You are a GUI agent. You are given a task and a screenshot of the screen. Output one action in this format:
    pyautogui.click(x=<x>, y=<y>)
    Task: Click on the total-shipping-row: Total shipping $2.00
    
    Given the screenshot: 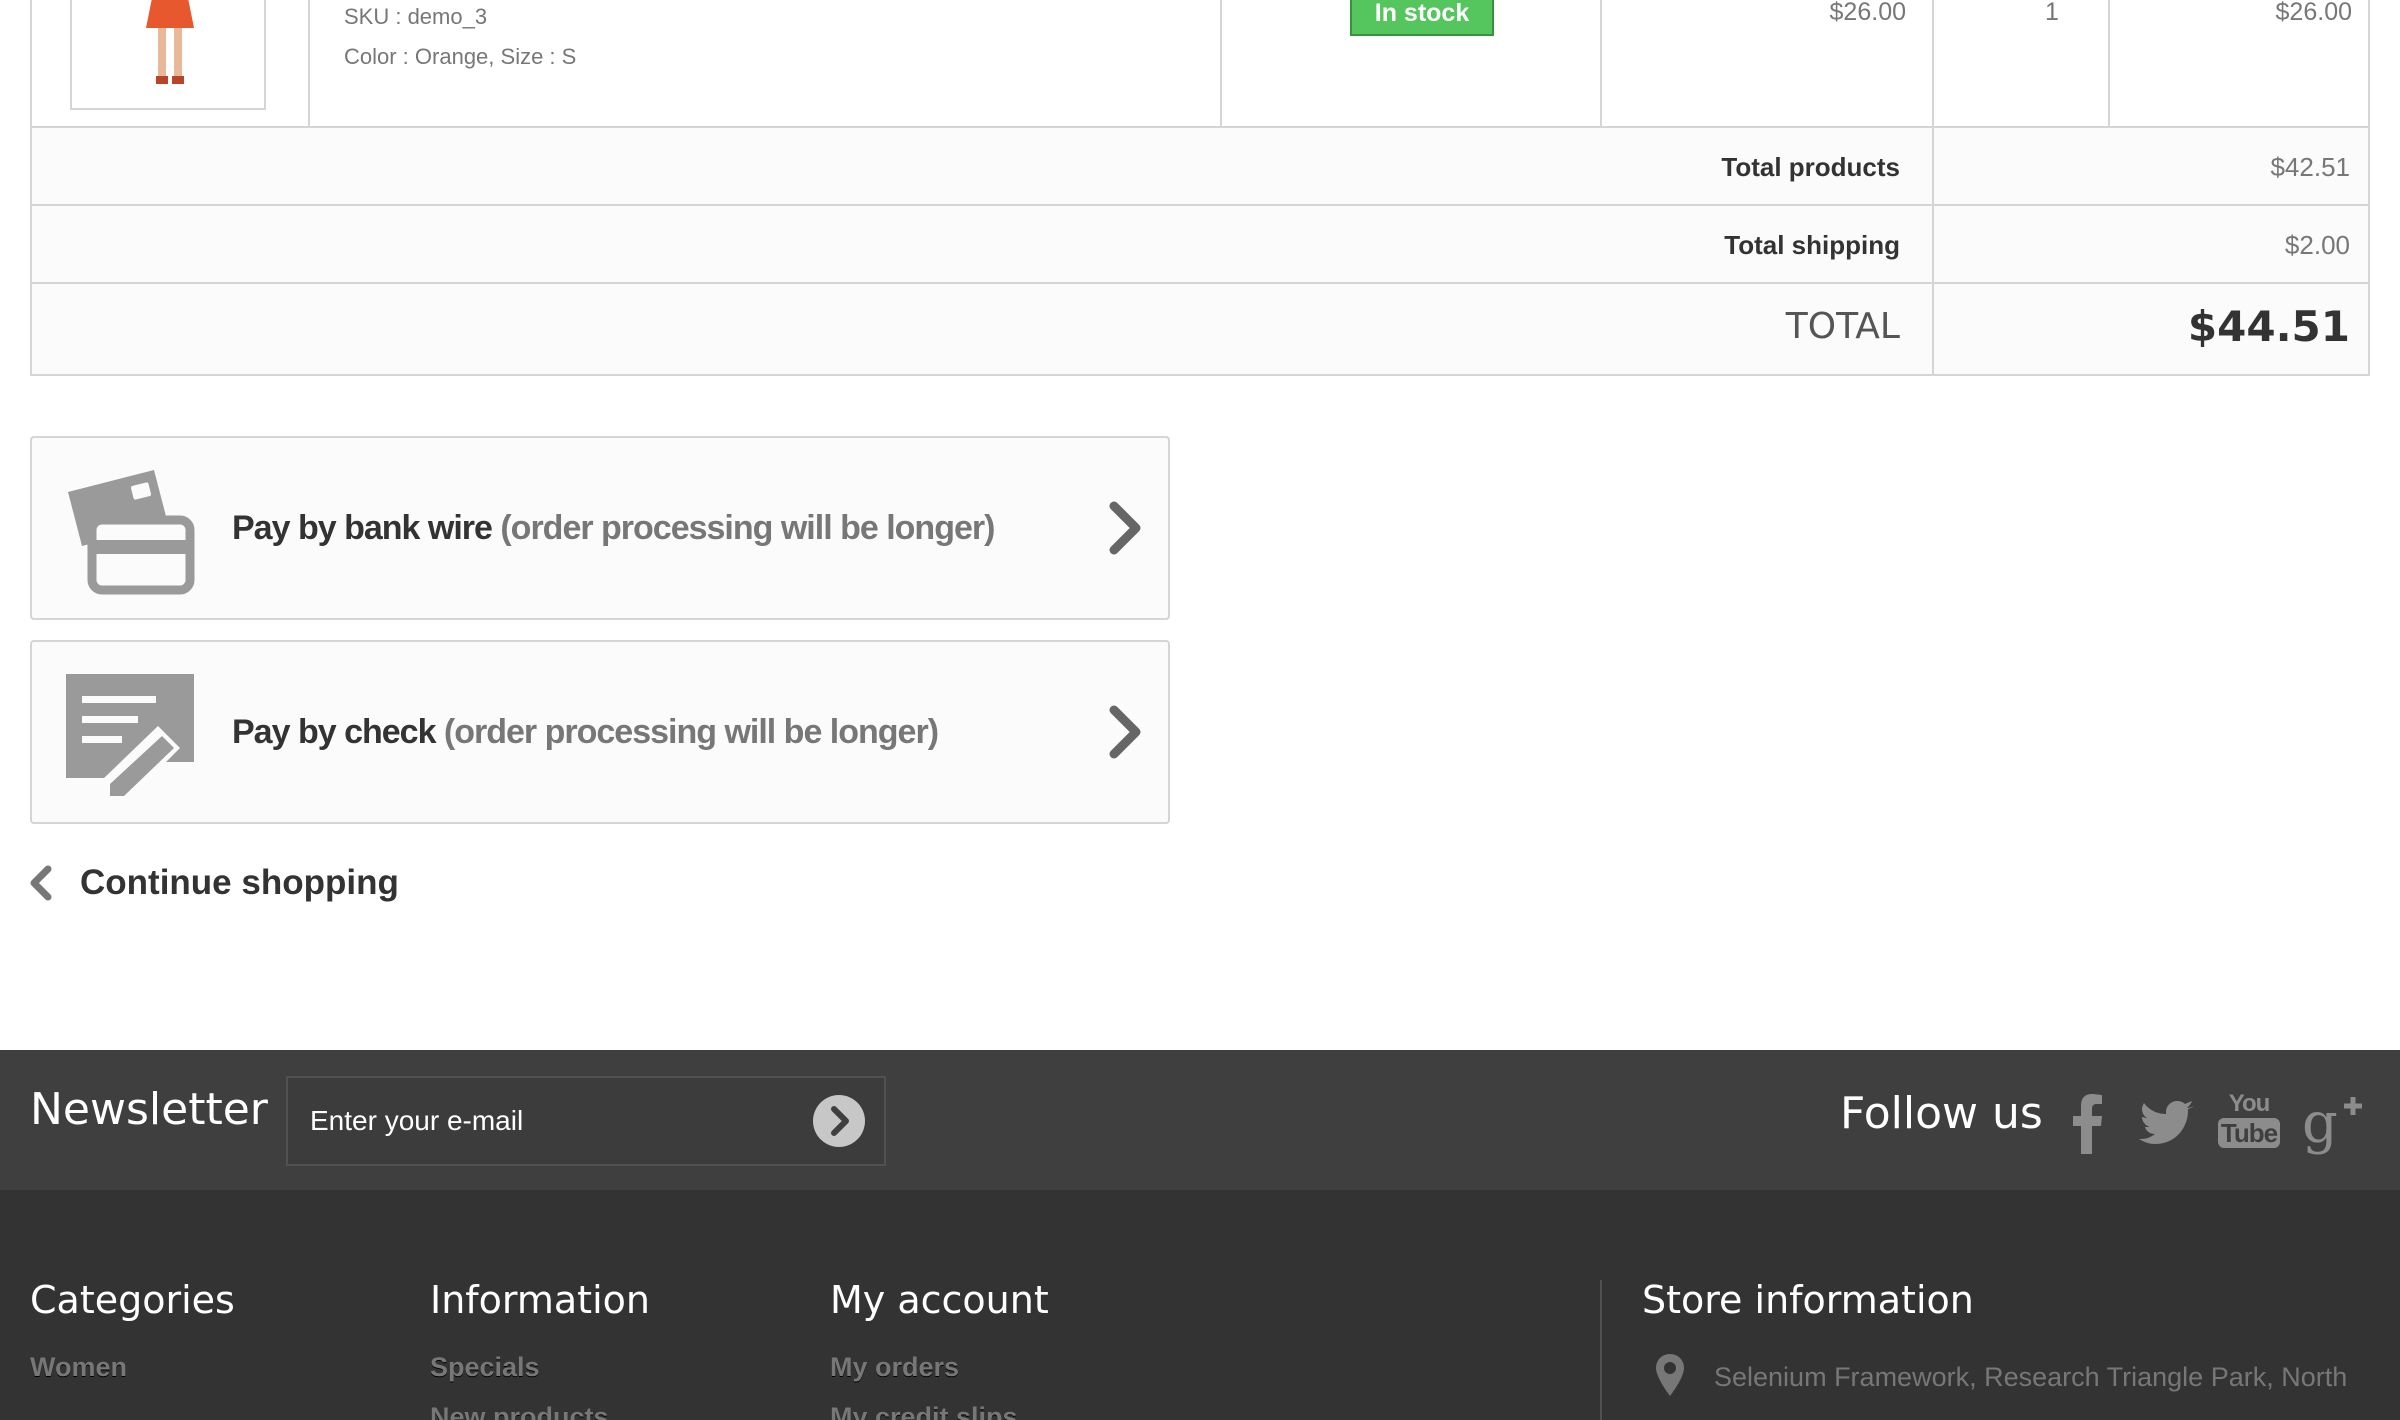 What is the action you would take?
    pyautogui.click(x=1200, y=245)
    